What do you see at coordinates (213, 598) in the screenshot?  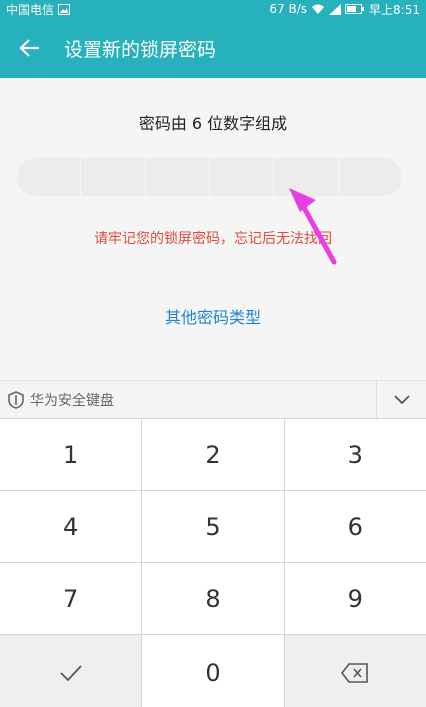 I see `key-8: 8` at bounding box center [213, 598].